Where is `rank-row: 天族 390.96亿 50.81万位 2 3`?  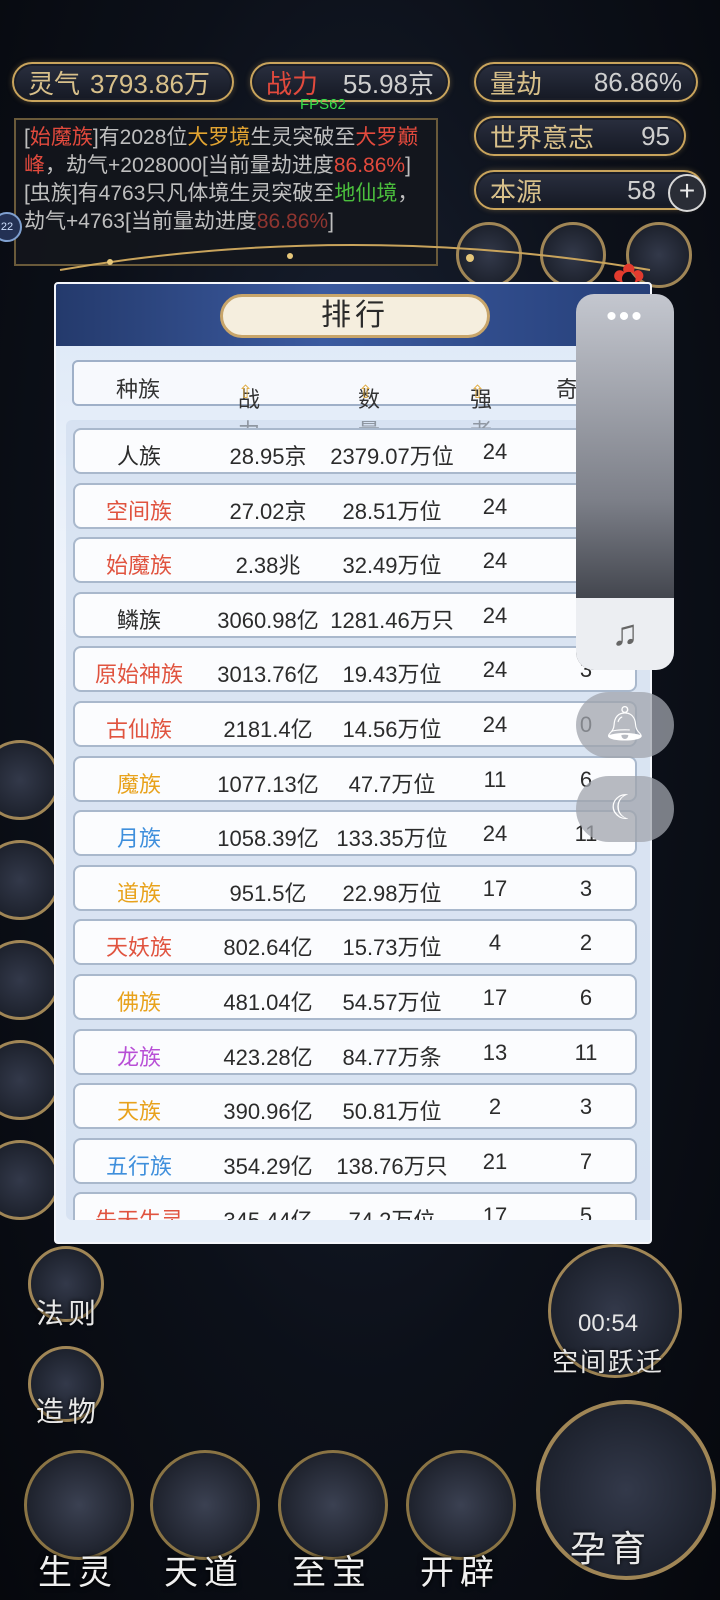 rank-row: 天族 390.96亿 50.81万位 2 3 is located at coordinates (355, 1106).